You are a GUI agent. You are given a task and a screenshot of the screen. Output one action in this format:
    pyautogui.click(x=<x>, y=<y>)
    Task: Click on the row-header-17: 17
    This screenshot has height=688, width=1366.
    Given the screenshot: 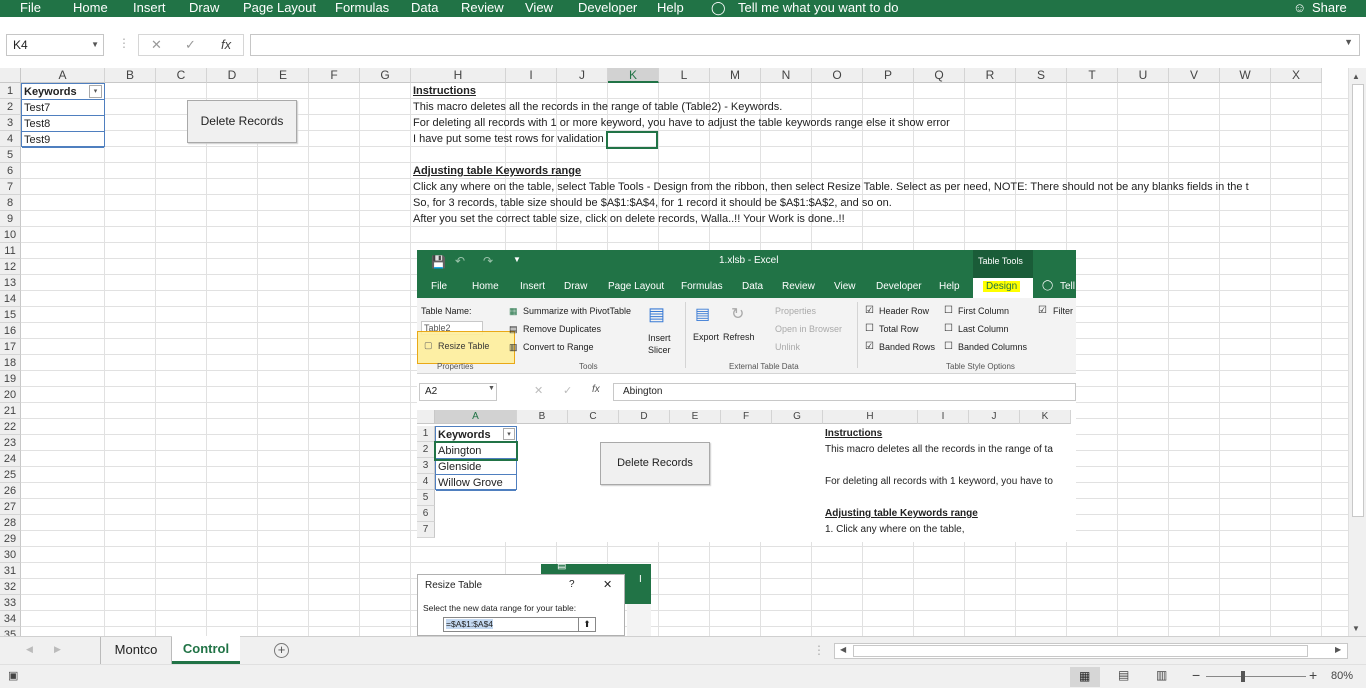 What is the action you would take?
    pyautogui.click(x=10, y=347)
    